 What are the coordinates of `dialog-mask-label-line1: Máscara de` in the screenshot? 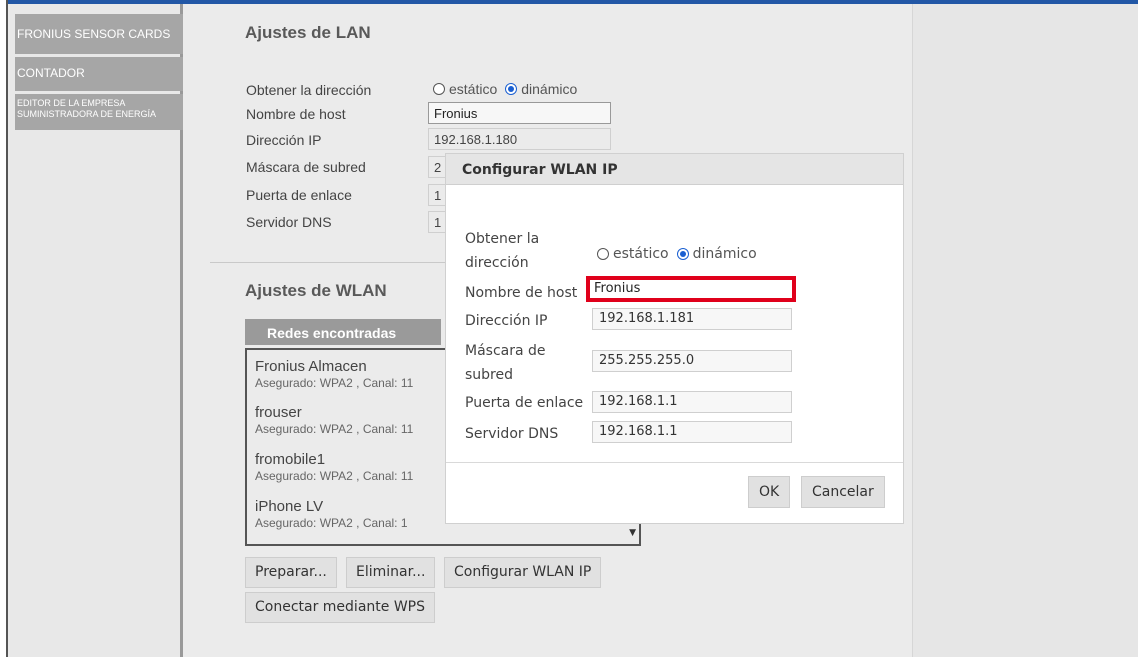 It's located at (505, 351).